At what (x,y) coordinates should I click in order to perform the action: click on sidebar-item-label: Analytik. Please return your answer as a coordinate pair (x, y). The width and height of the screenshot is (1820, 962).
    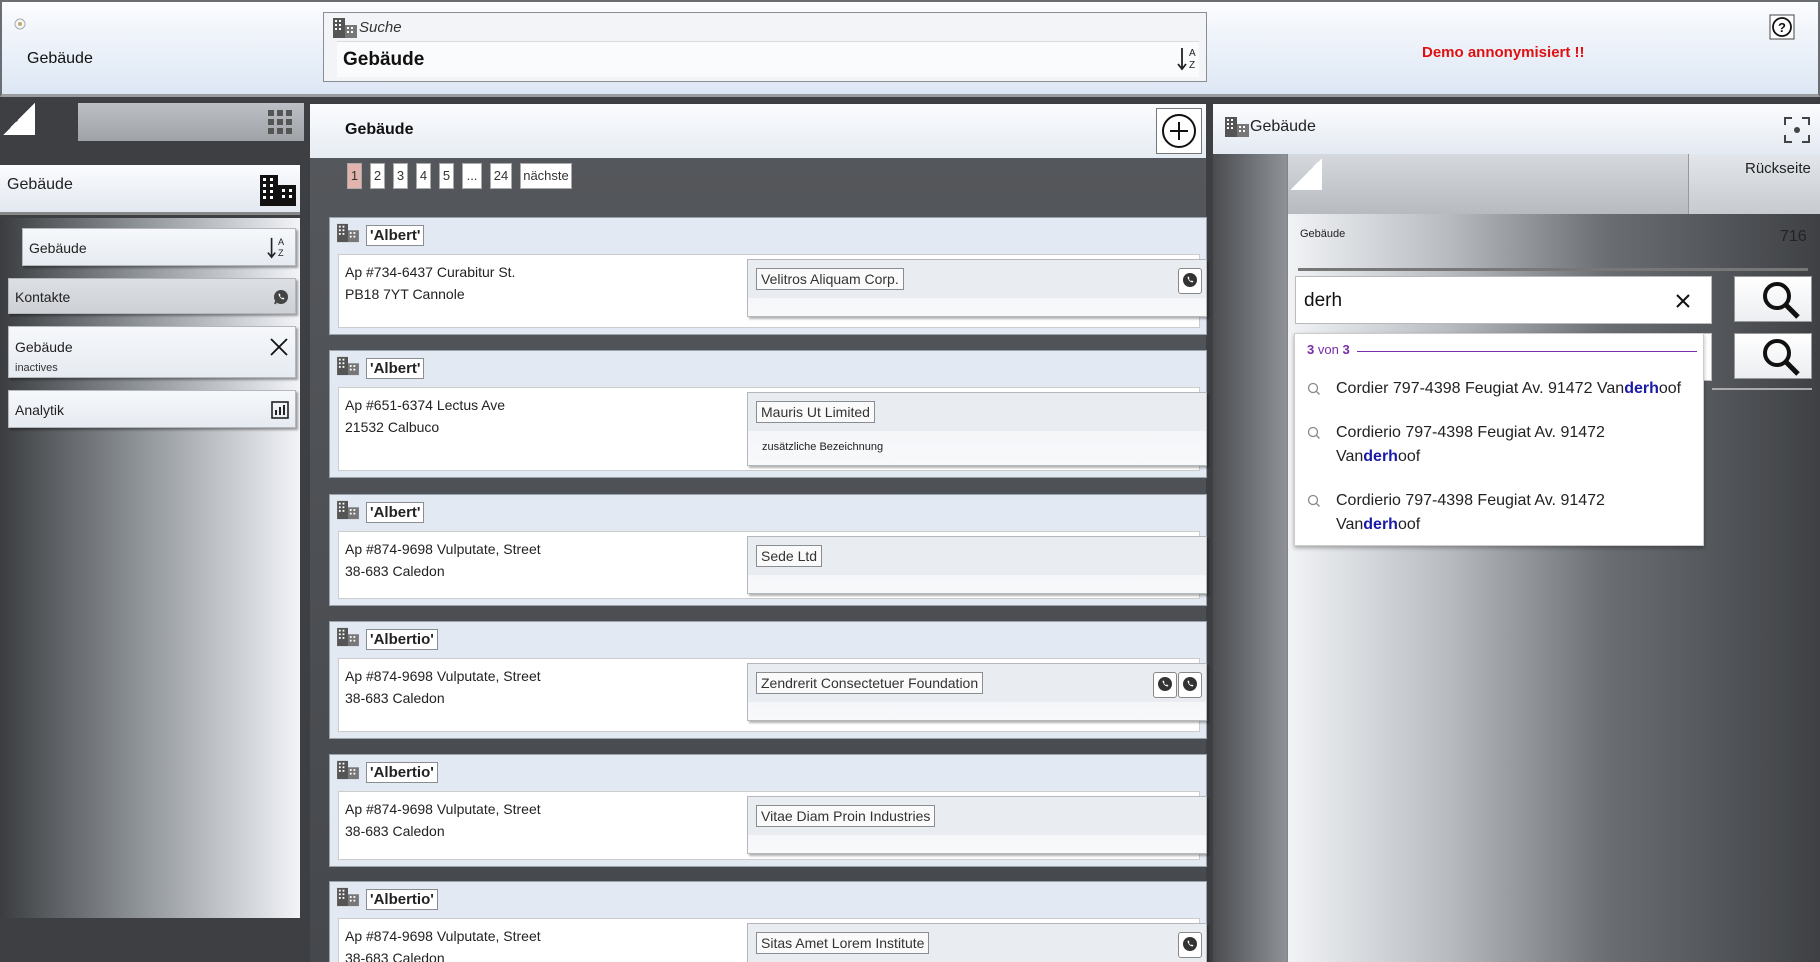
    Looking at the image, I should click on (40, 410).